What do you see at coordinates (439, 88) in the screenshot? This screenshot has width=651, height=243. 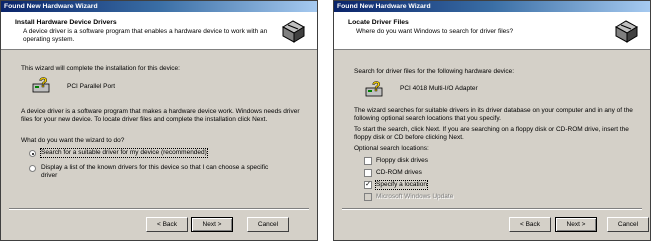 I see `device-name: PCI 4018 Multi-I/O Adapter` at bounding box center [439, 88].